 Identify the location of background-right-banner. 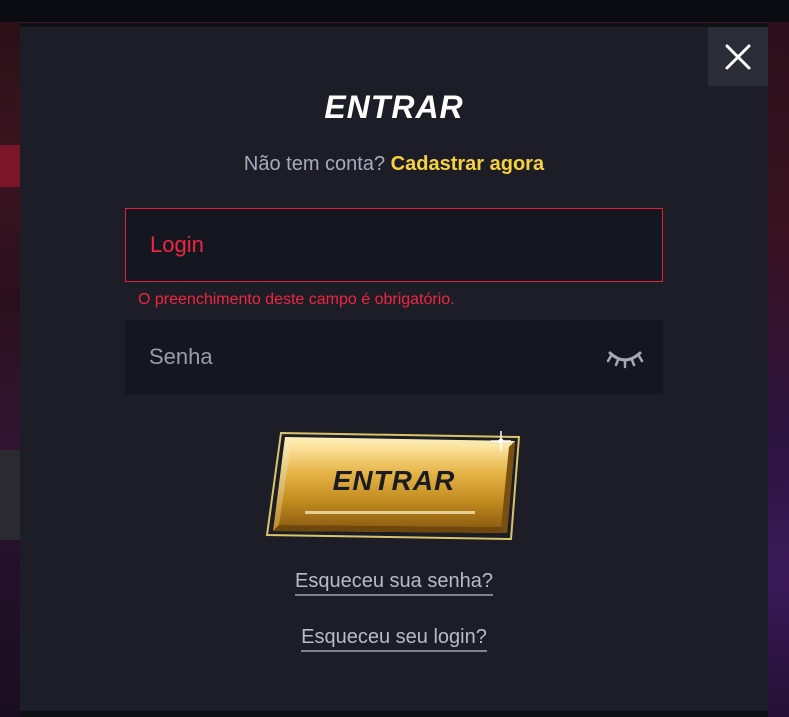
(778, 369).